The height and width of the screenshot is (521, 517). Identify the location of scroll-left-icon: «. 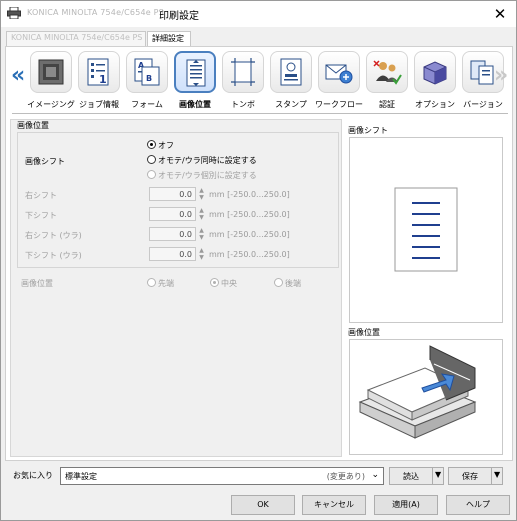
(18, 76).